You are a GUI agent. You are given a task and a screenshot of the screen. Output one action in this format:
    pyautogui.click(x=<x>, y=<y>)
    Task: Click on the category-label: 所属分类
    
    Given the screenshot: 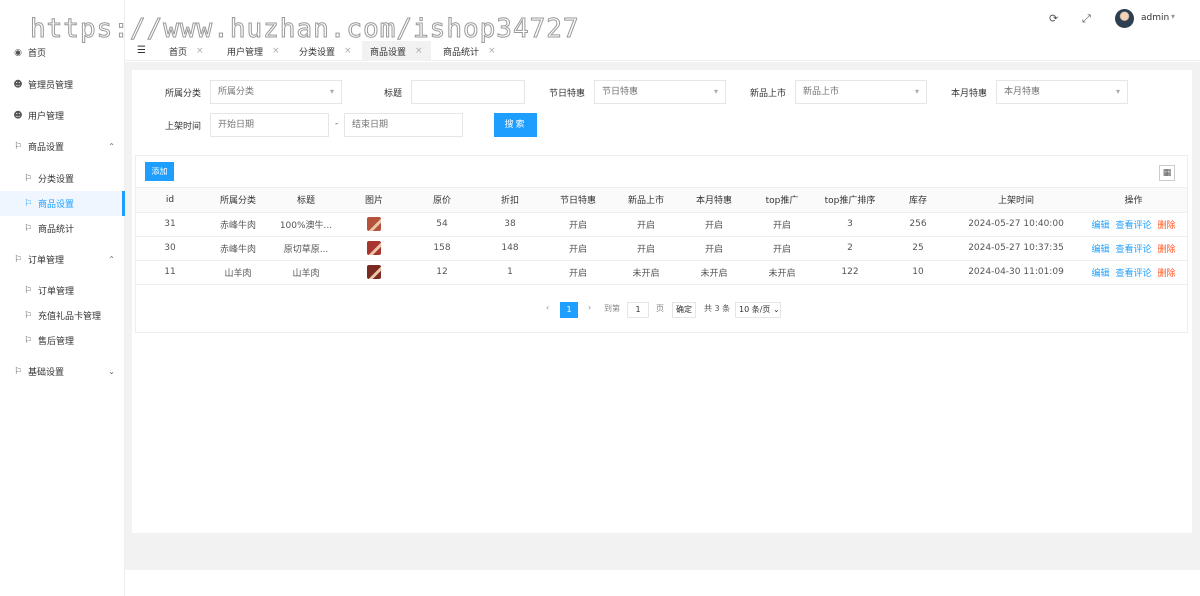 What is the action you would take?
    pyautogui.click(x=183, y=94)
    